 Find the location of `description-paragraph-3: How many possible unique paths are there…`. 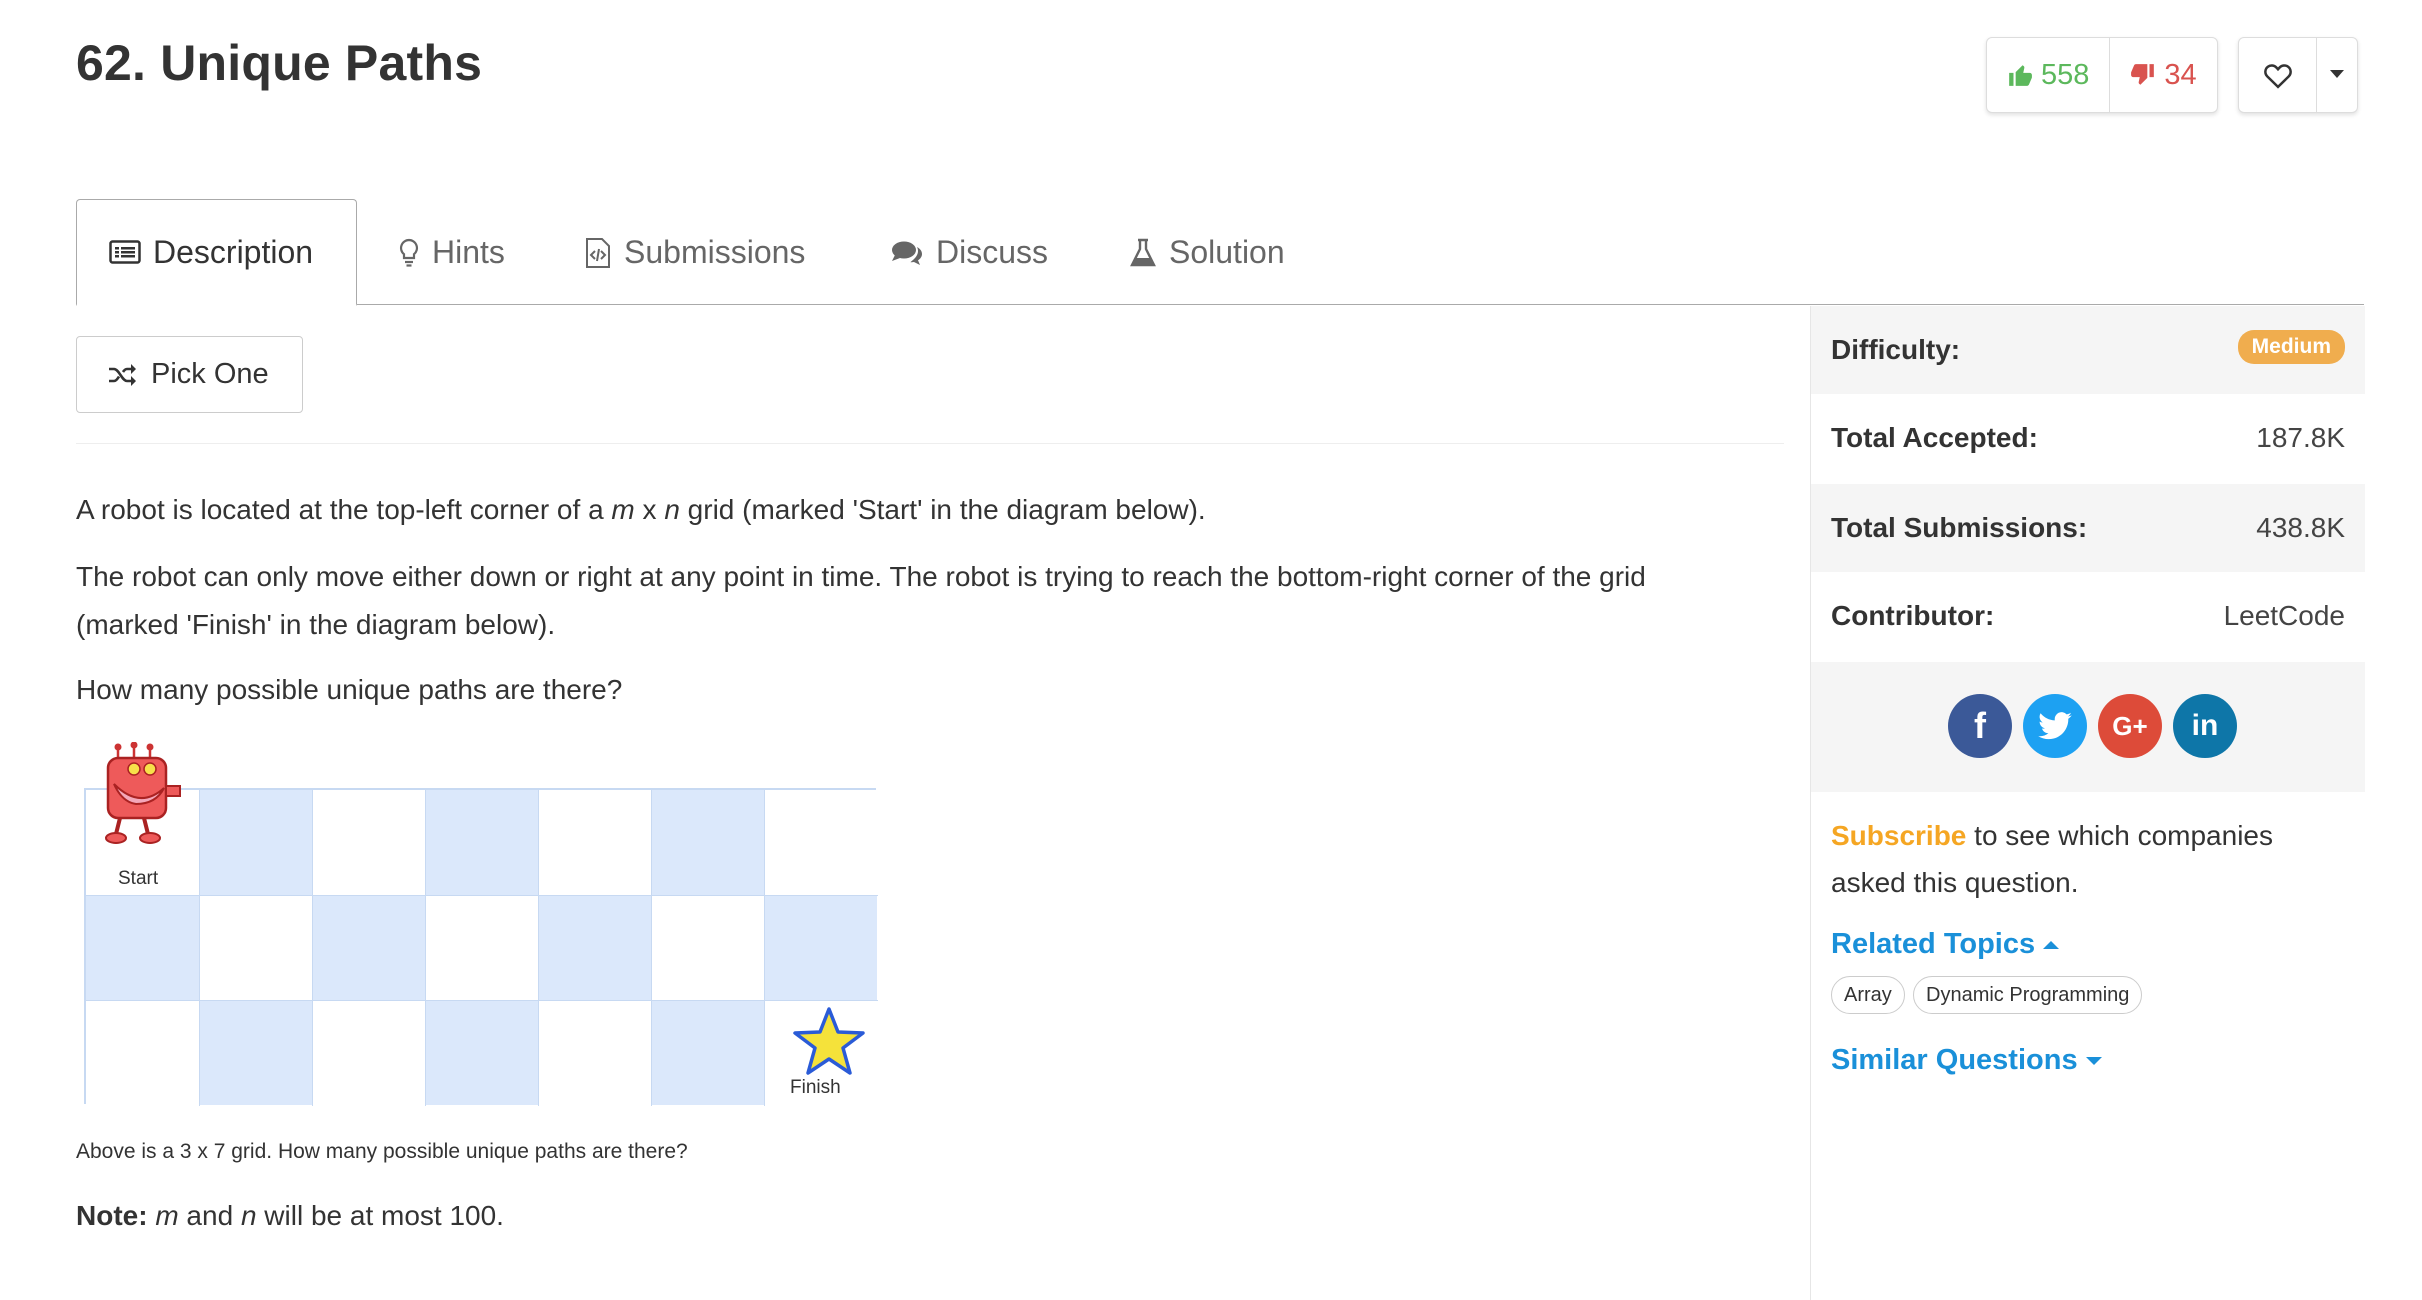

description-paragraph-3: How many possible unique paths are there… is located at coordinates (349, 689).